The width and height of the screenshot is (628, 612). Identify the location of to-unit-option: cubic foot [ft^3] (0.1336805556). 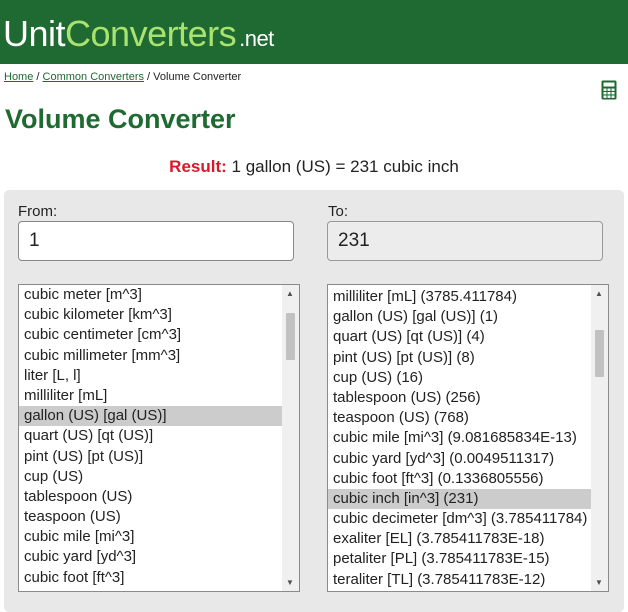
(459, 479).